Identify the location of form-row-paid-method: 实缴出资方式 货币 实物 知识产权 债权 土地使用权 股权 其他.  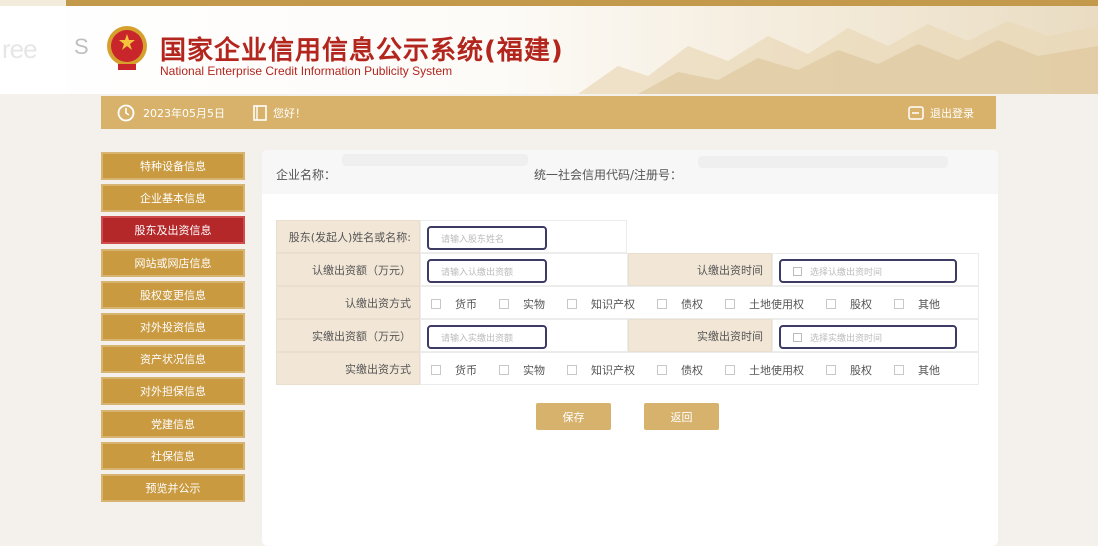
(627, 368).